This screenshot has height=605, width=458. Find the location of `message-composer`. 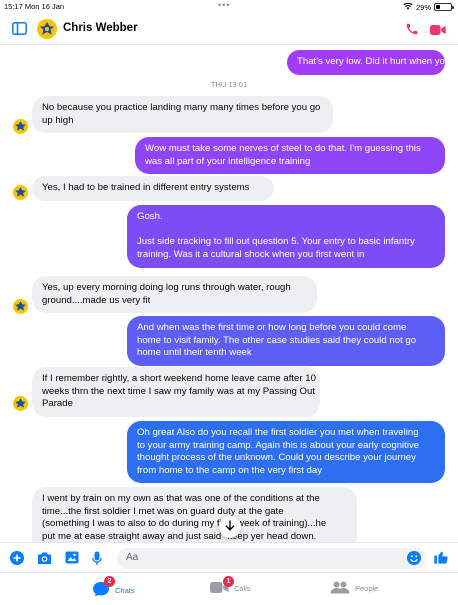

message-composer is located at coordinates (229, 557).